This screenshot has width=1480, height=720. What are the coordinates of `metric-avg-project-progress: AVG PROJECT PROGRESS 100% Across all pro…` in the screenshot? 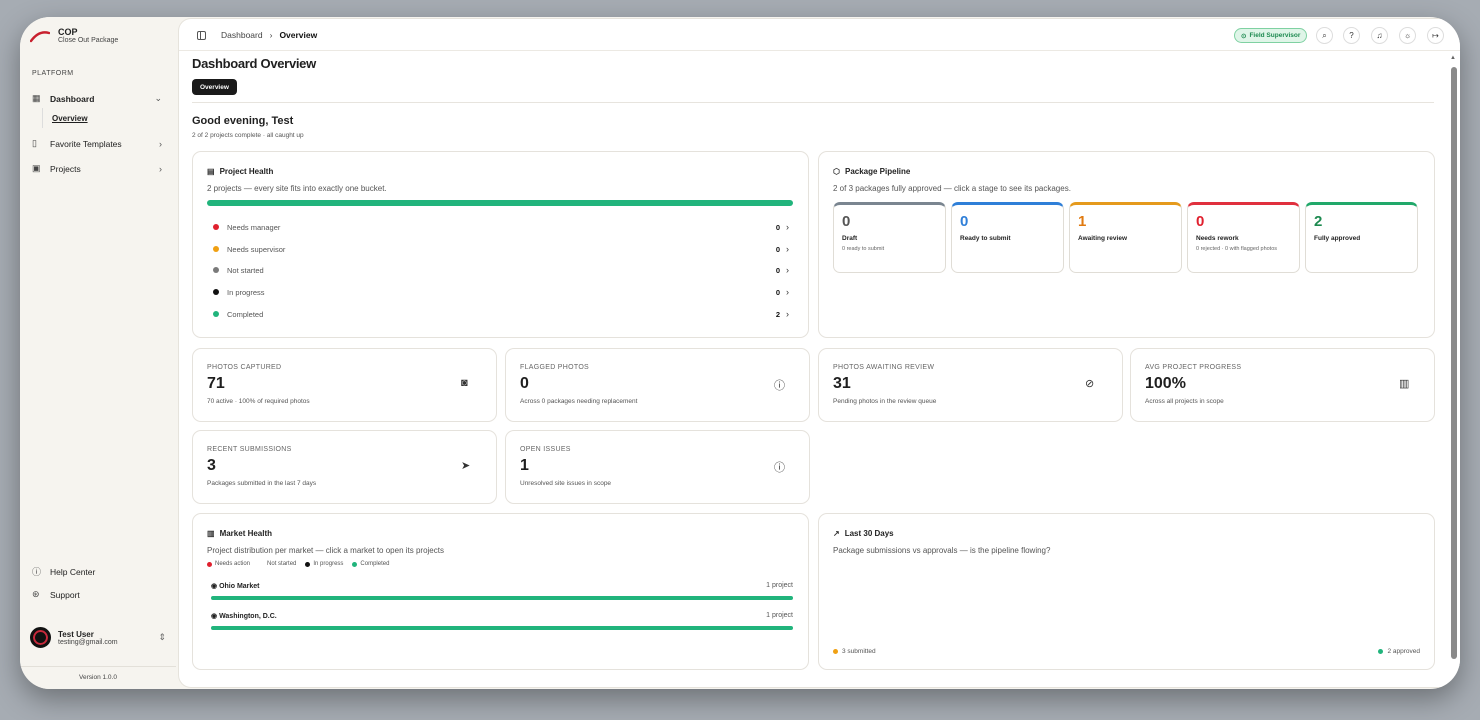 It's located at (1282, 385).